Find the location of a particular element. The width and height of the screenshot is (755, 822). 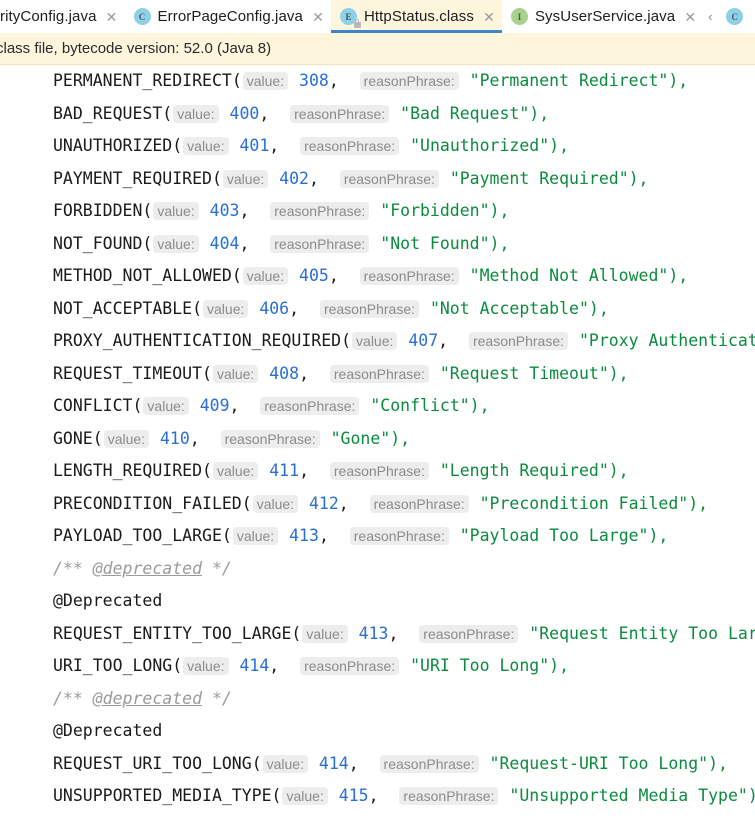

code-line-enum-constant: GONE(value: 410, reasonPhrase: "Gone"), is located at coordinates (377, 439).